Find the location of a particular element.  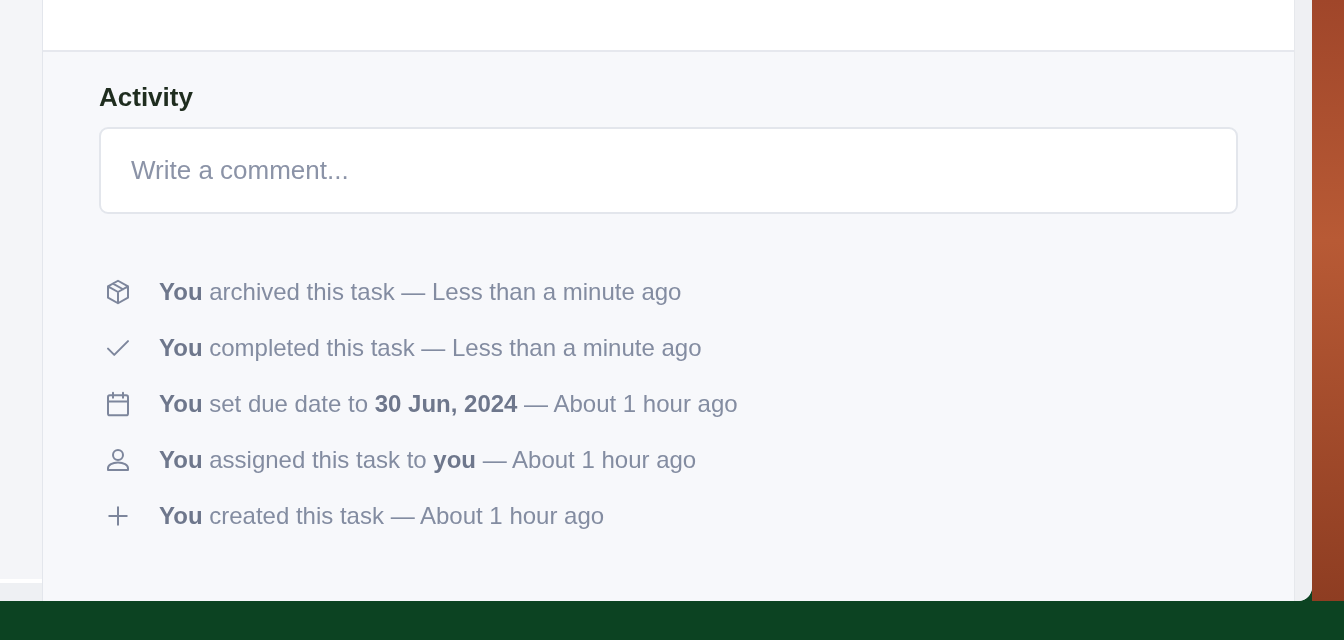

activity-entry: You set due date to 30 Jun, 2024 — About 1 hour ago is located at coordinates (448, 404).